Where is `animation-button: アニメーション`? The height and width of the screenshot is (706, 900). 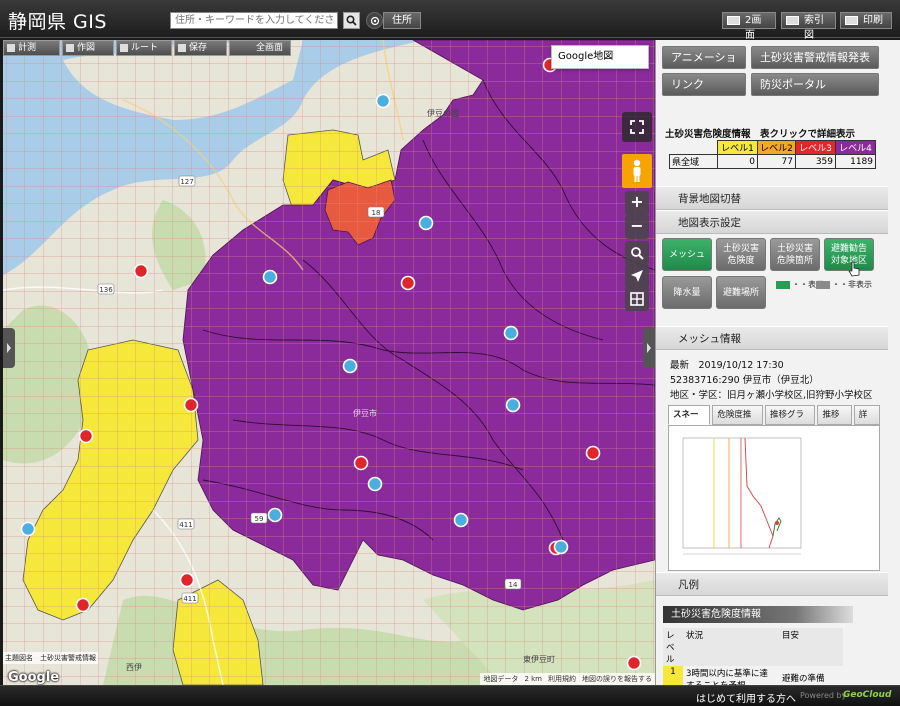
animation-button: アニメーション is located at coordinates (704, 65).